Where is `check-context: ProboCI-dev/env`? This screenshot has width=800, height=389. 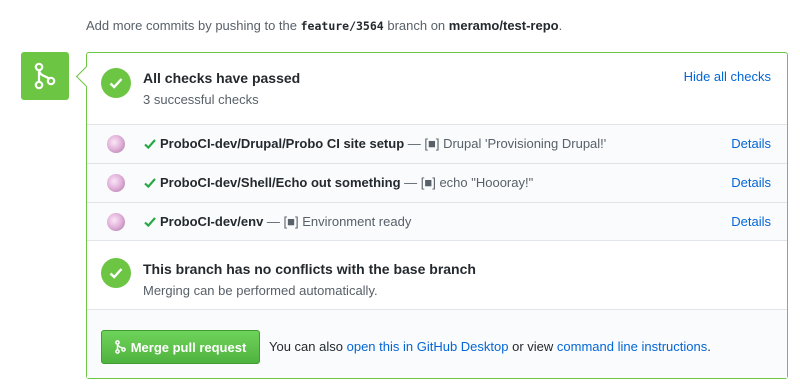 check-context: ProboCI-dev/env is located at coordinates (212, 221).